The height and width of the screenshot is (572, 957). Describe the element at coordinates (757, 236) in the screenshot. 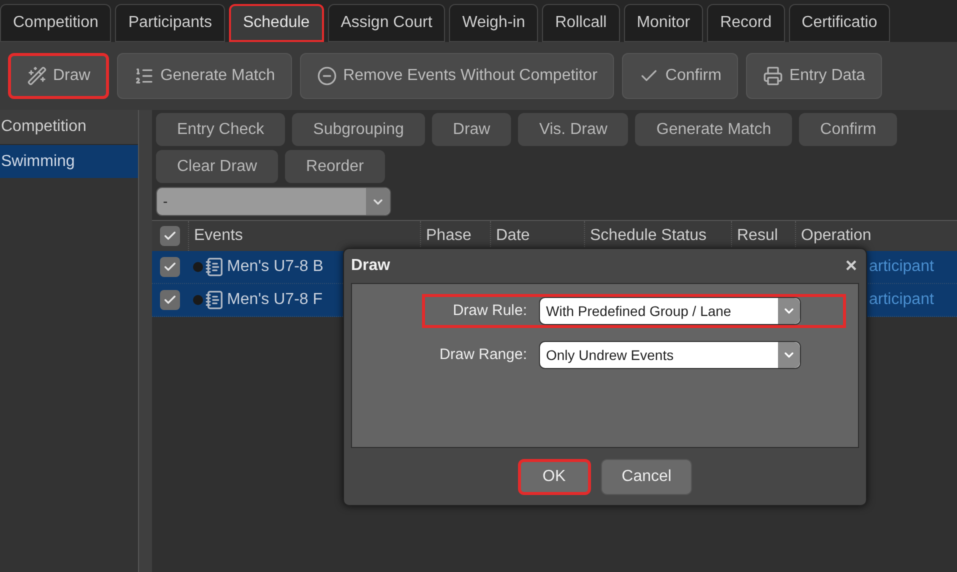

I see `column-header: Resul` at that location.